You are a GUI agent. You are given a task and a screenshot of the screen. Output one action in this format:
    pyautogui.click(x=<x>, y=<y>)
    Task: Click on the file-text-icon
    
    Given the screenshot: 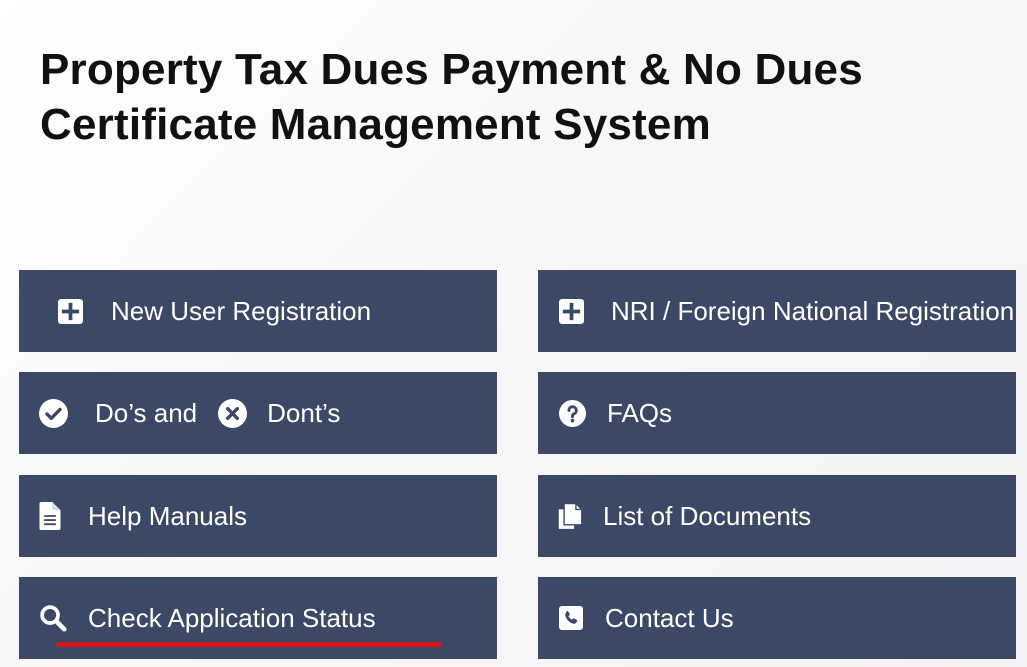 What is the action you would take?
    pyautogui.click(x=50, y=516)
    